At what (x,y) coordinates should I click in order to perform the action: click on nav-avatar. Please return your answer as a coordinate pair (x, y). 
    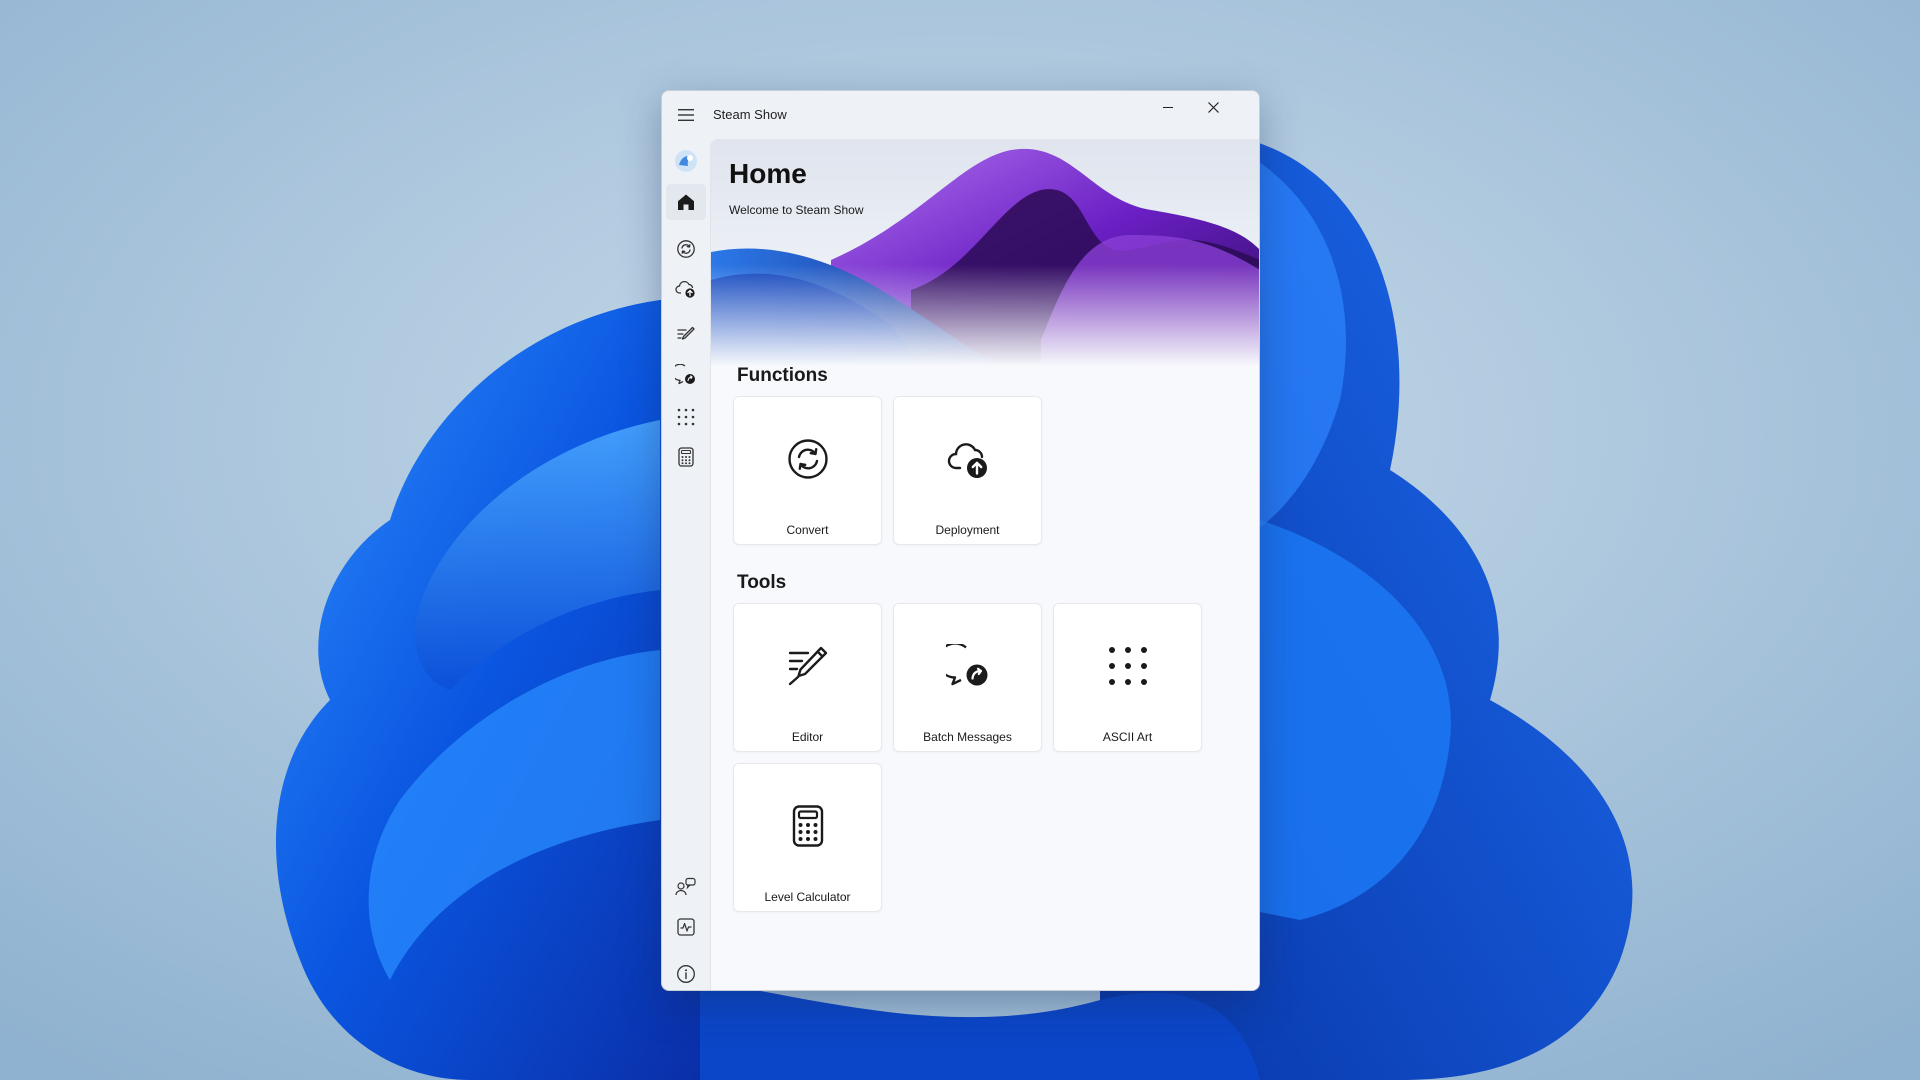
    Looking at the image, I should click on (686, 161).